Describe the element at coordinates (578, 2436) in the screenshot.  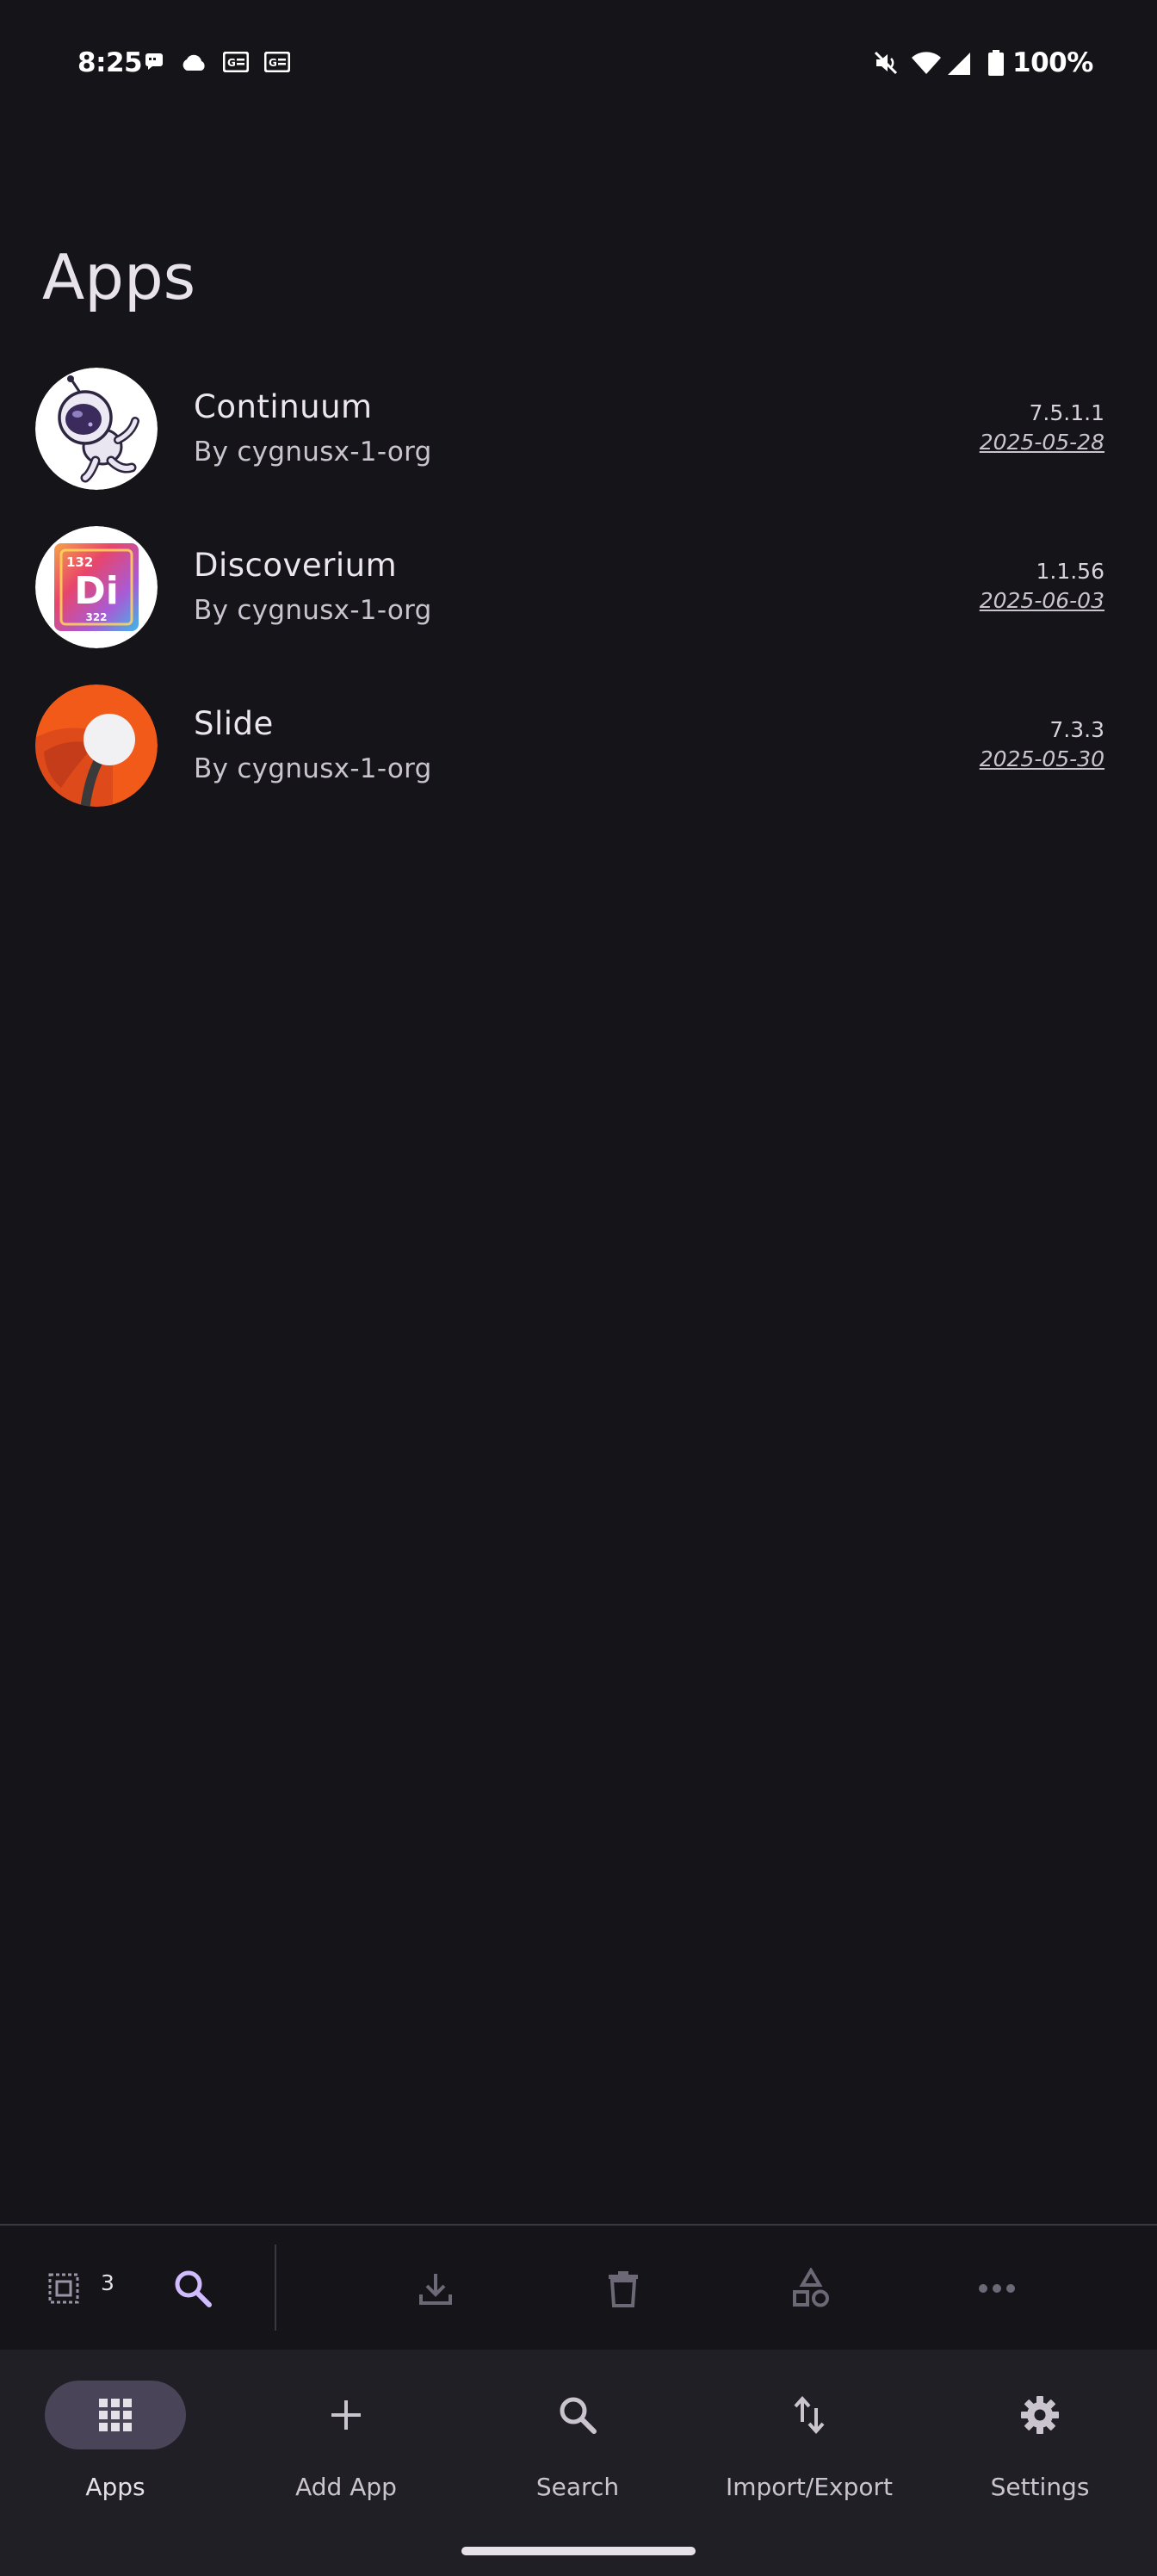
I see `nav-item-search: Search` at that location.